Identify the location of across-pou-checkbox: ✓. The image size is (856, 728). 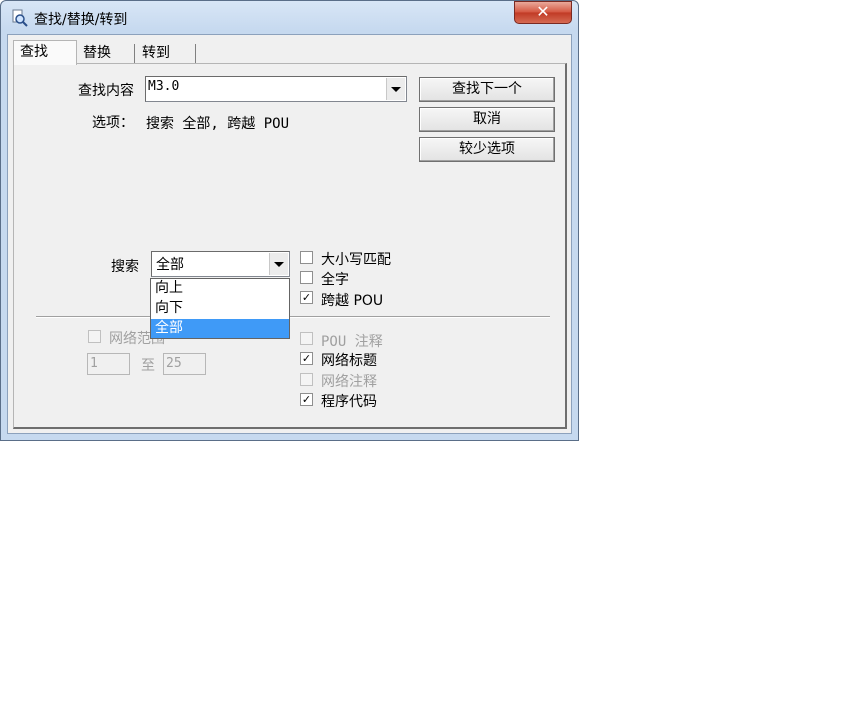
(306, 297).